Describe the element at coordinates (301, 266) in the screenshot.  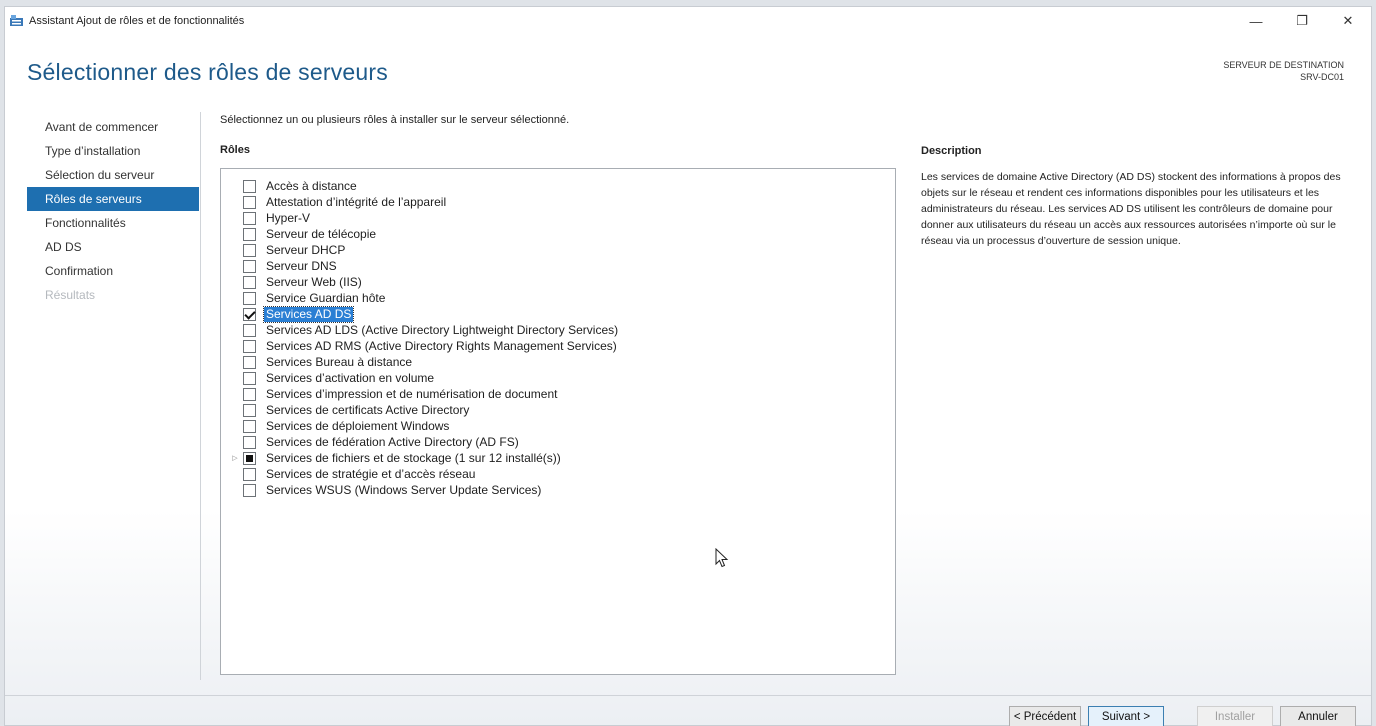
I see `role-label: Serveur DNS` at that location.